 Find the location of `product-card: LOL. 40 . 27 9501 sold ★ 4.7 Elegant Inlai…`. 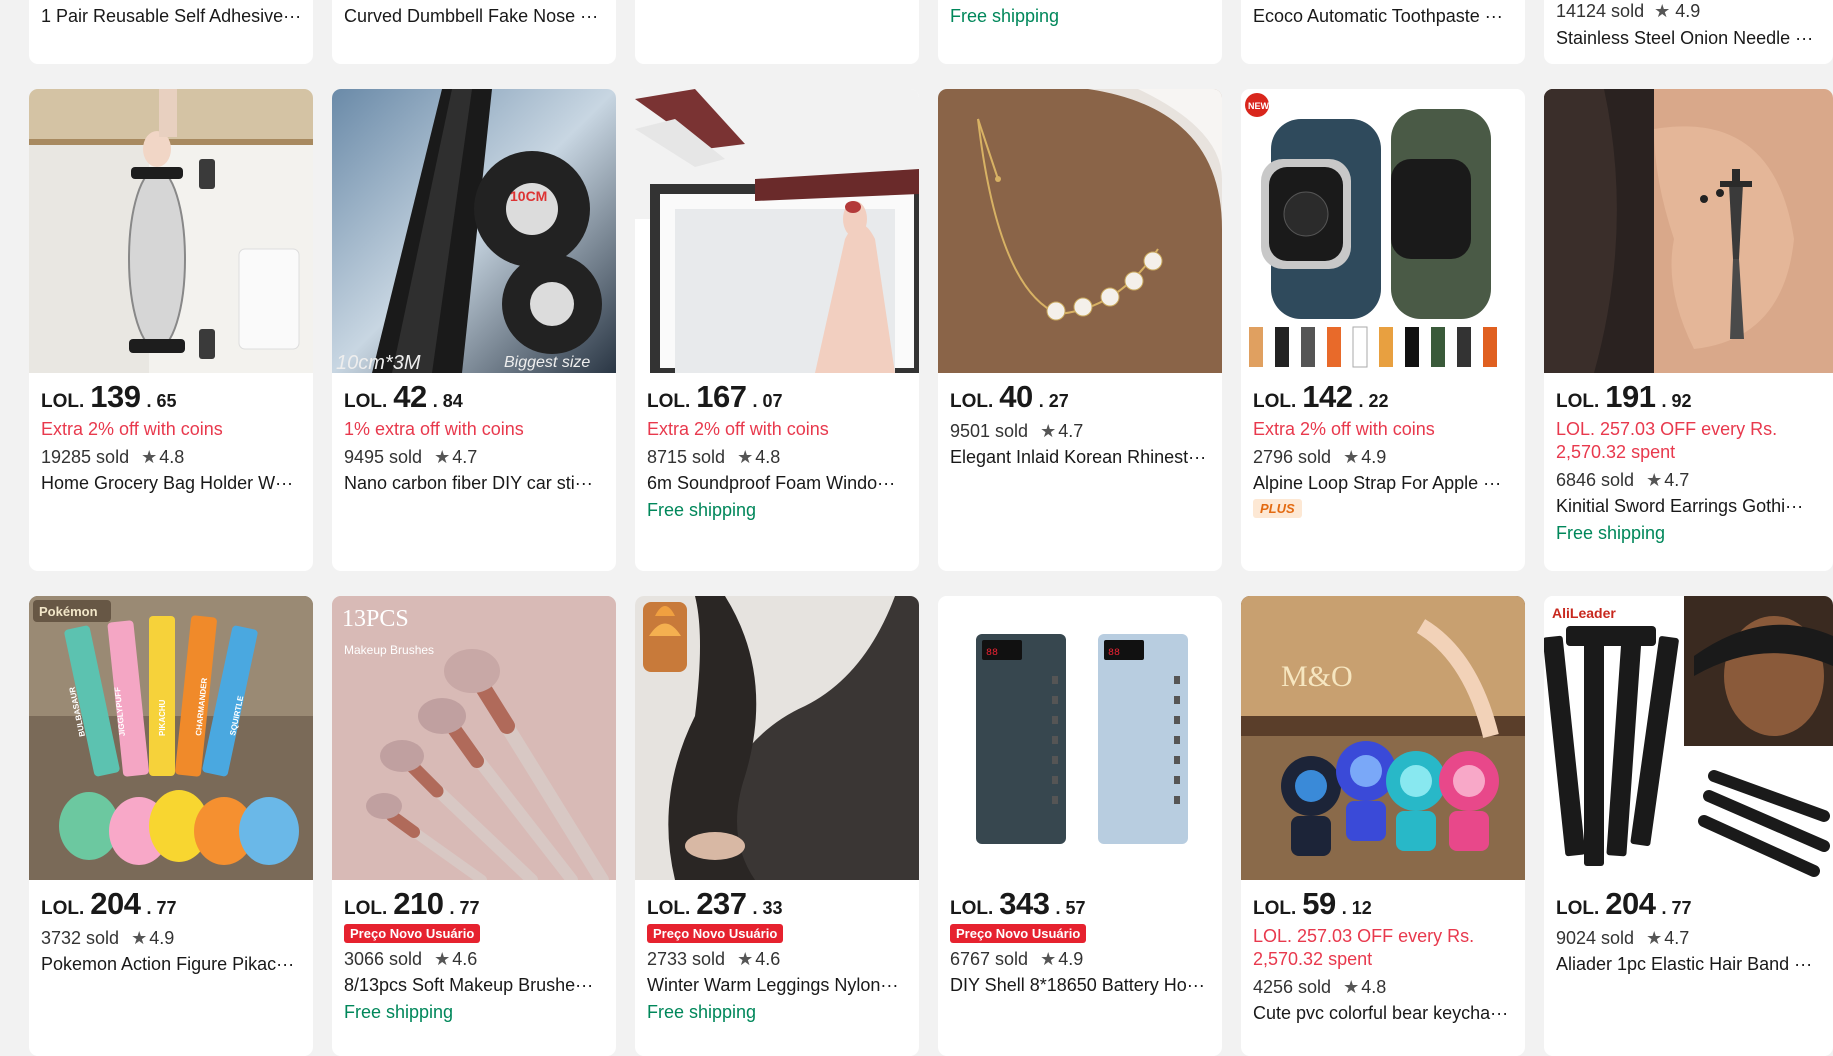

product-card: LOL. 40 . 27 9501 sold ★ 4.7 Elegant Inlai… is located at coordinates (1080, 330).